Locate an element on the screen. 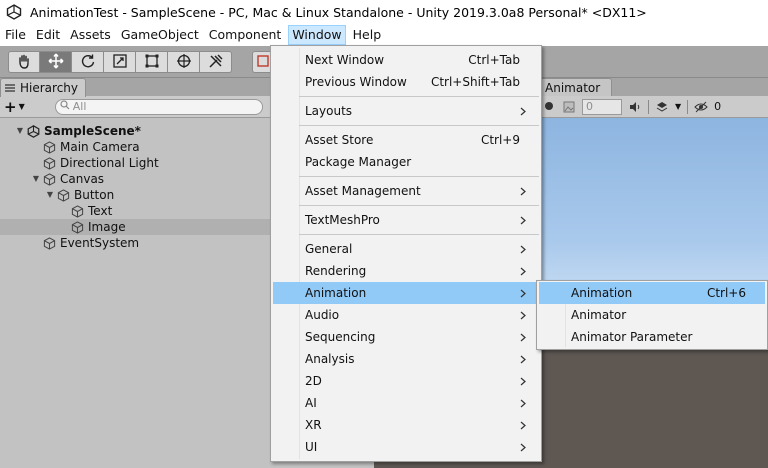  menu-assets: Assets is located at coordinates (90, 35).